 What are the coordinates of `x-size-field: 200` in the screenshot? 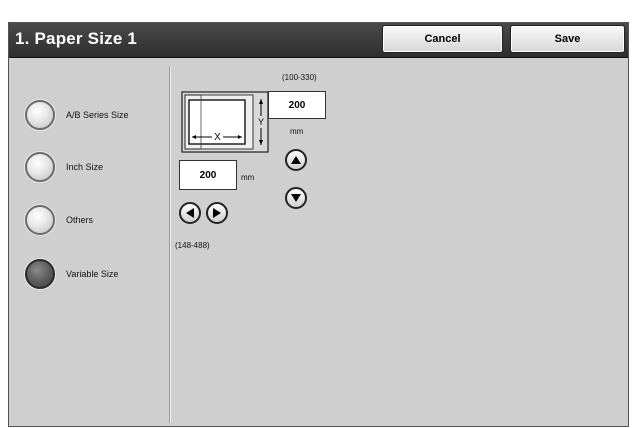 It's located at (208, 175).